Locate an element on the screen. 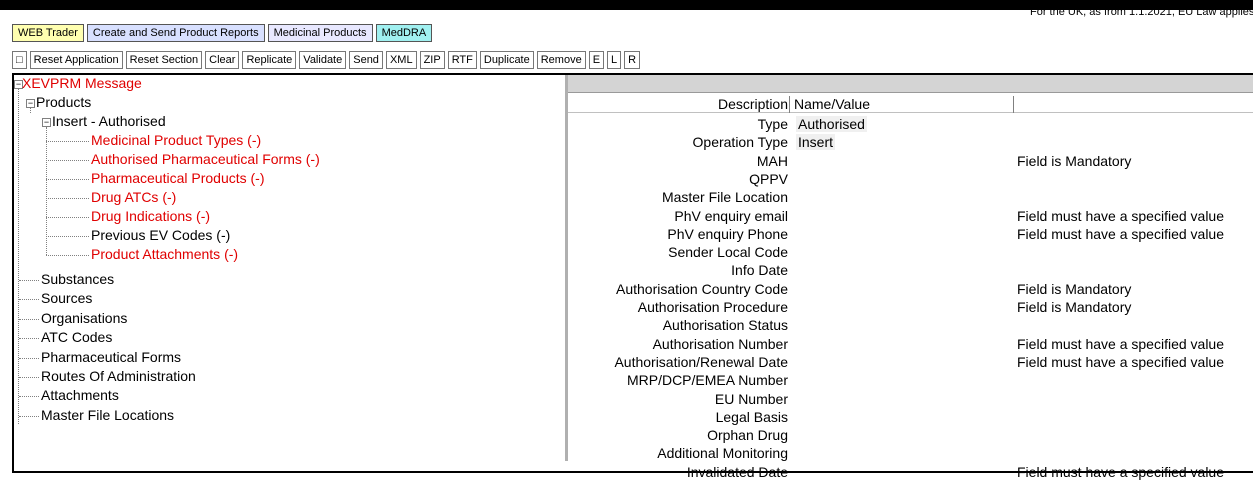 This screenshot has width=1253, height=481. field-label: Authorisation Country Code is located at coordinates (702, 288).